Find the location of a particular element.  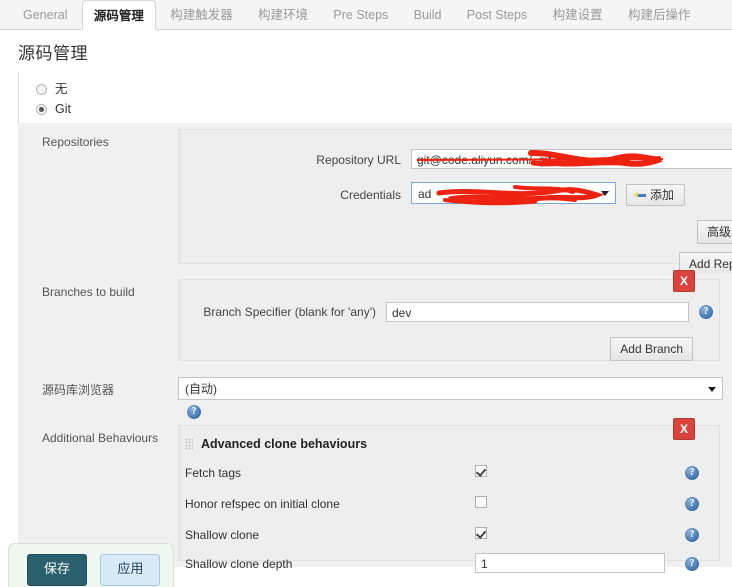

credentials-select: ad is located at coordinates (513, 193).